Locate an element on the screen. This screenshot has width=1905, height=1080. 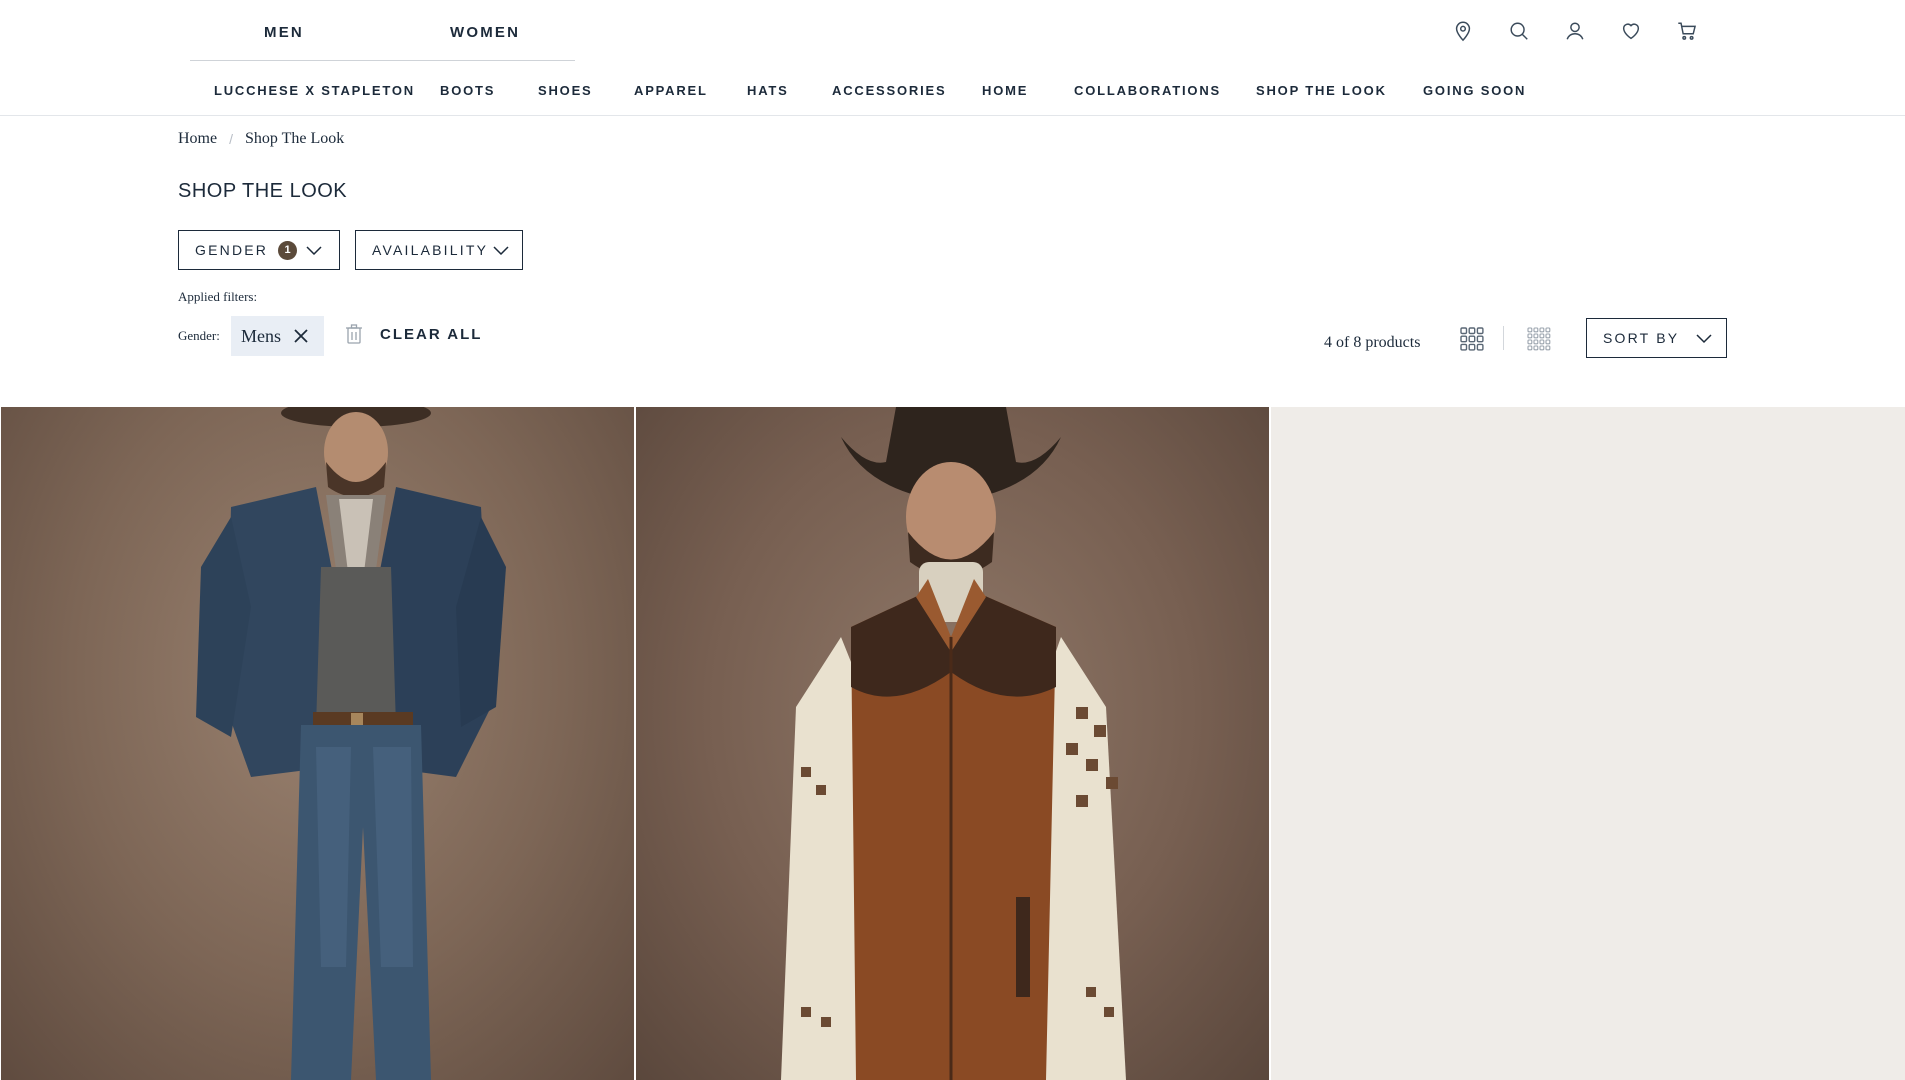
nav-item-boots: BOOTS is located at coordinates (467, 90).